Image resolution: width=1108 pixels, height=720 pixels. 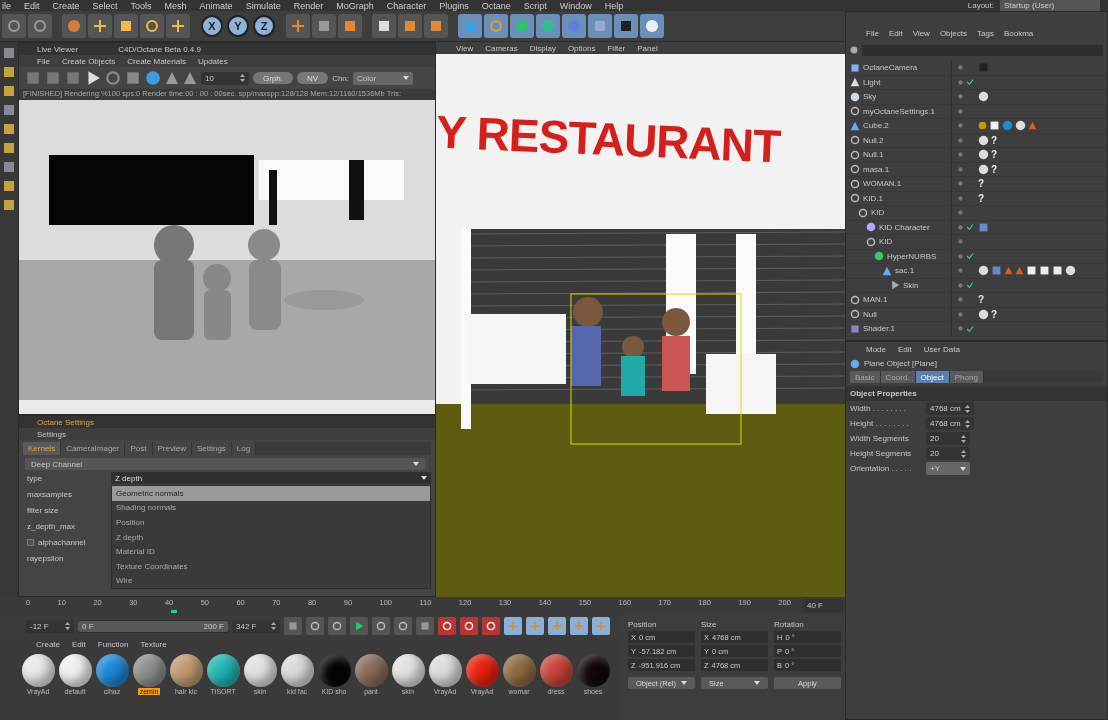 I want to click on menu-item: Options, so click(x=581, y=48).